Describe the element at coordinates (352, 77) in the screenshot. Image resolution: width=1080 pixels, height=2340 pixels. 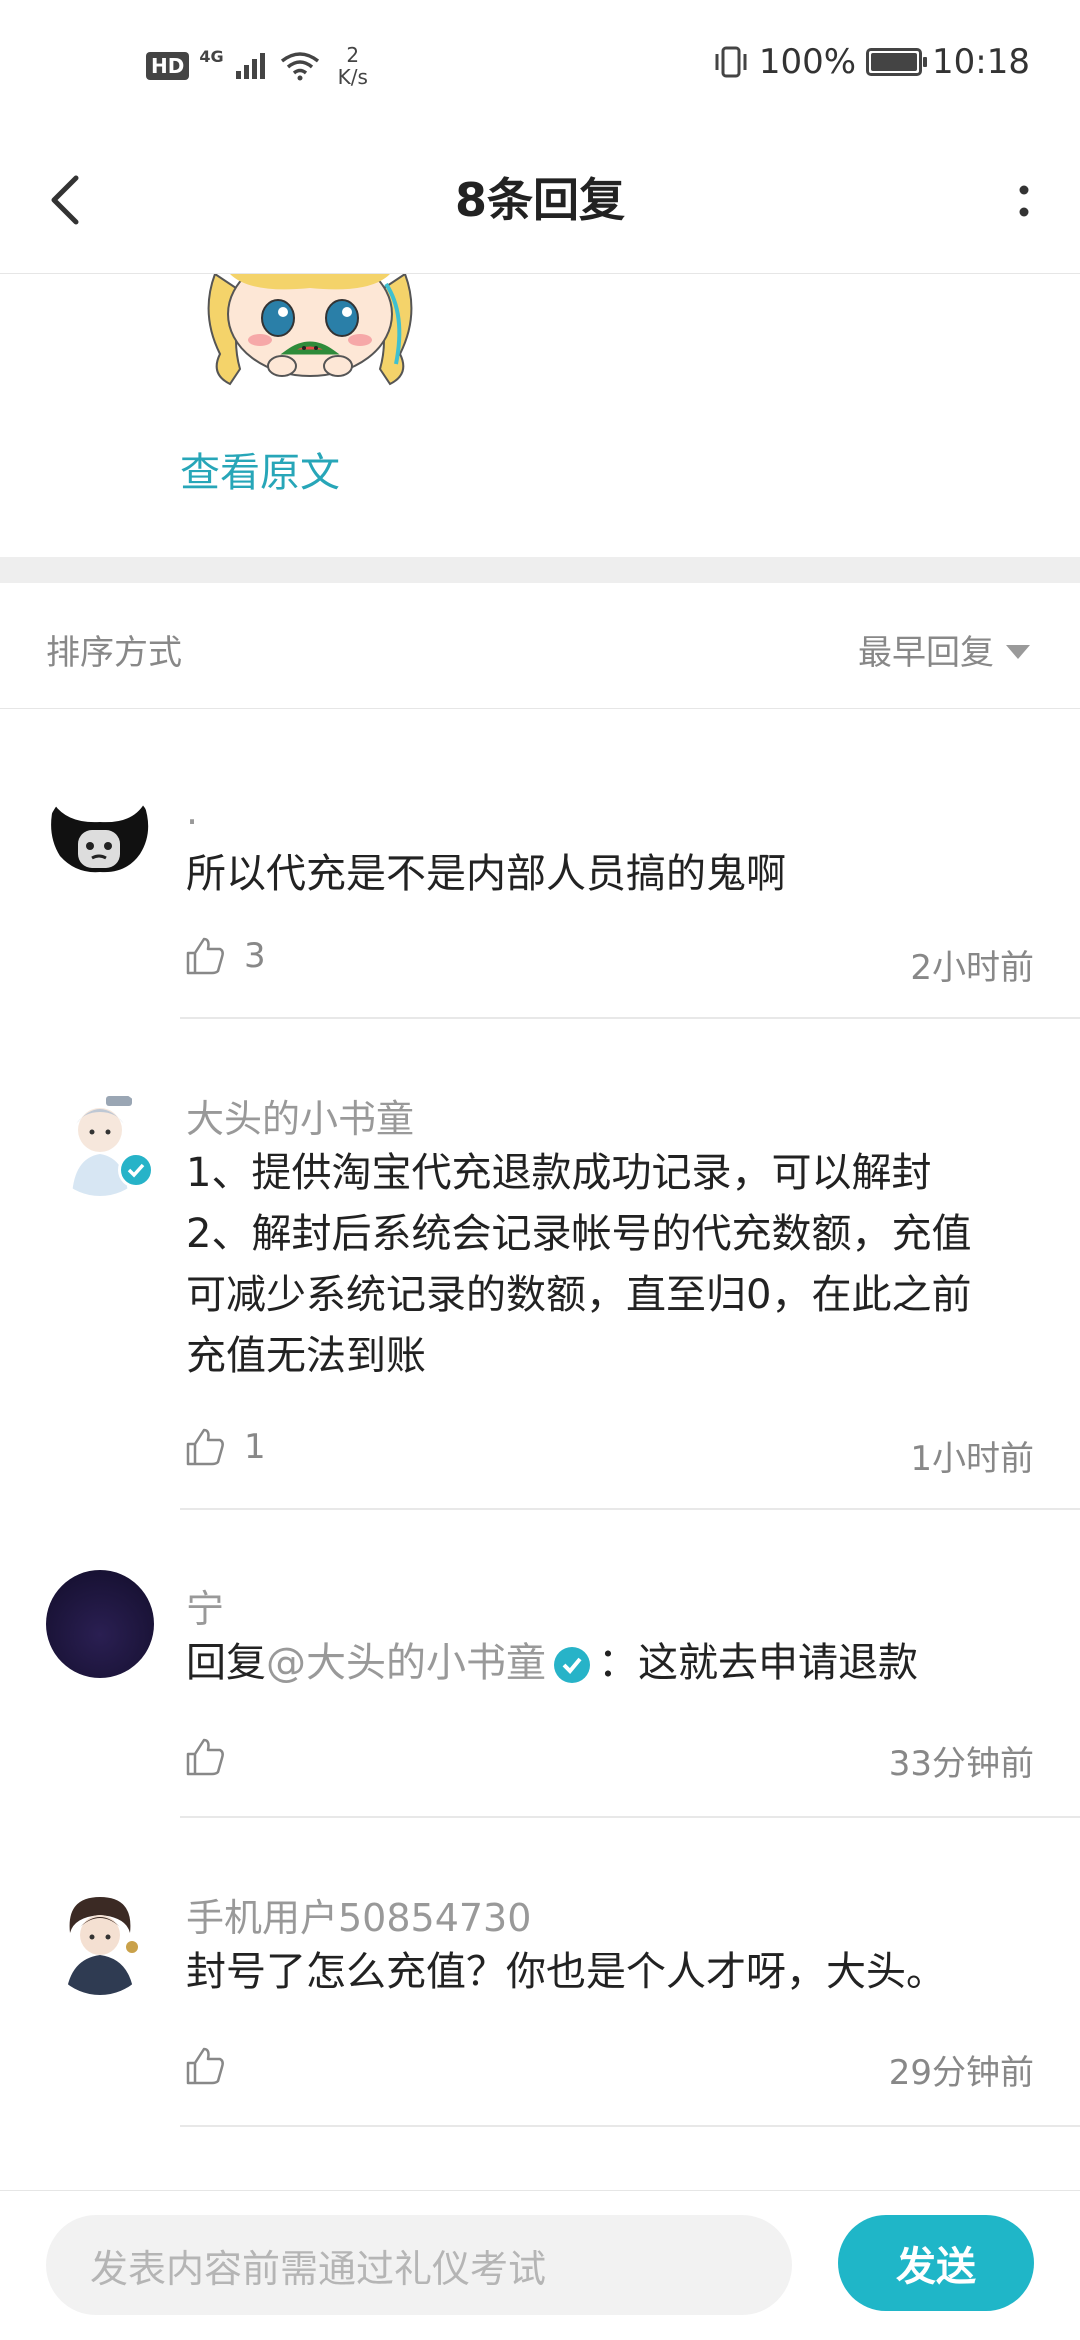
I see `net-speed-unit: K/s` at that location.